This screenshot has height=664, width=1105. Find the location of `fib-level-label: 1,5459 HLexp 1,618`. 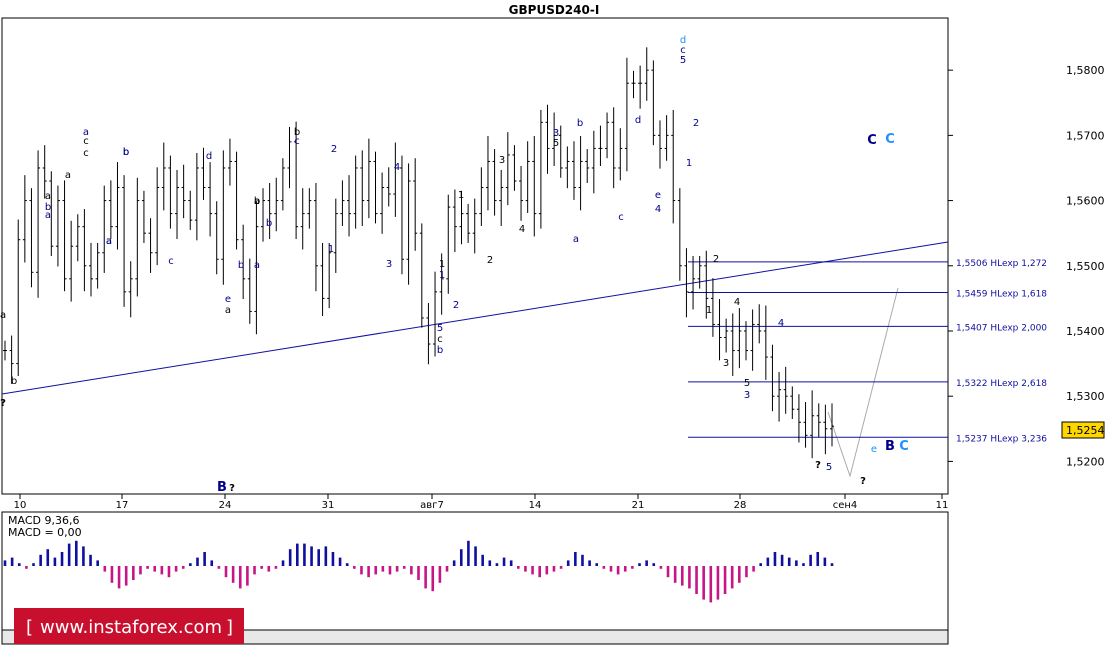

fib-level-label: 1,5459 HLexp 1,618 is located at coordinates (1001, 295).